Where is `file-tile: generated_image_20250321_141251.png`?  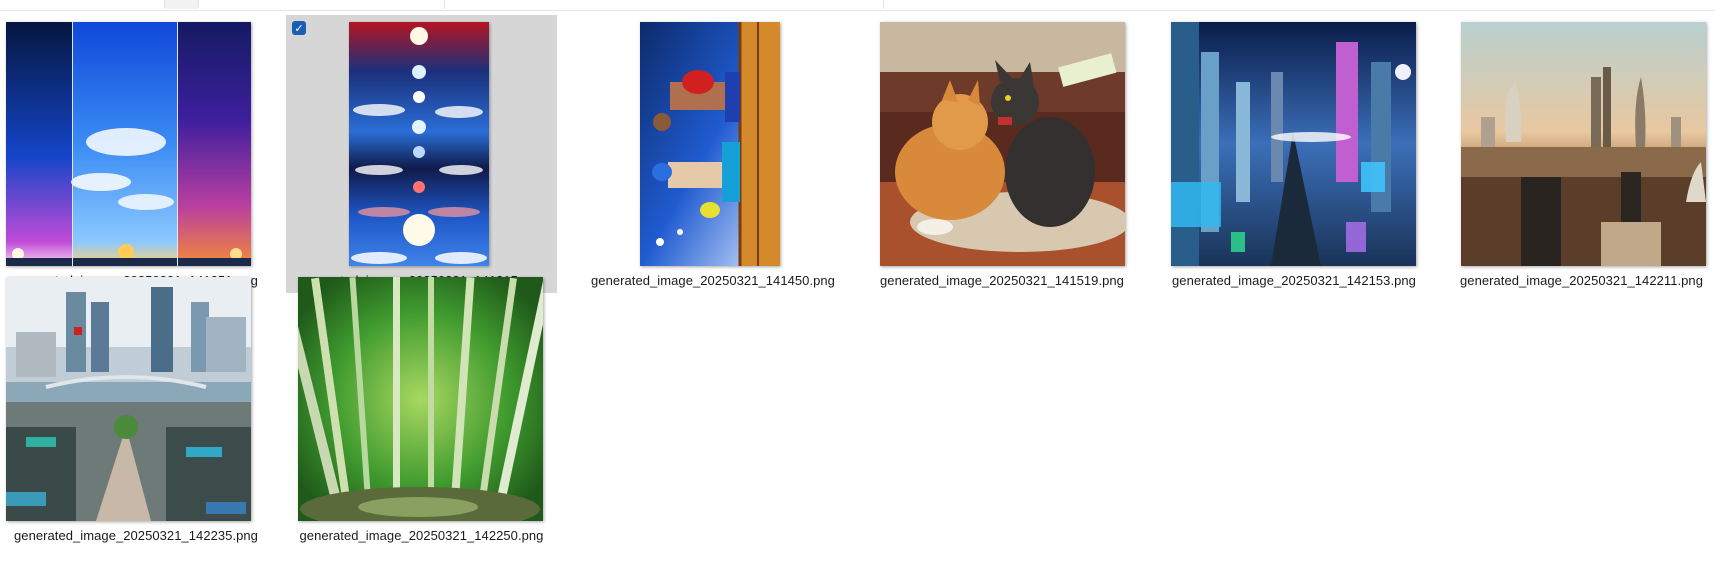 file-tile: generated_image_20250321_141251.png is located at coordinates (136, 149).